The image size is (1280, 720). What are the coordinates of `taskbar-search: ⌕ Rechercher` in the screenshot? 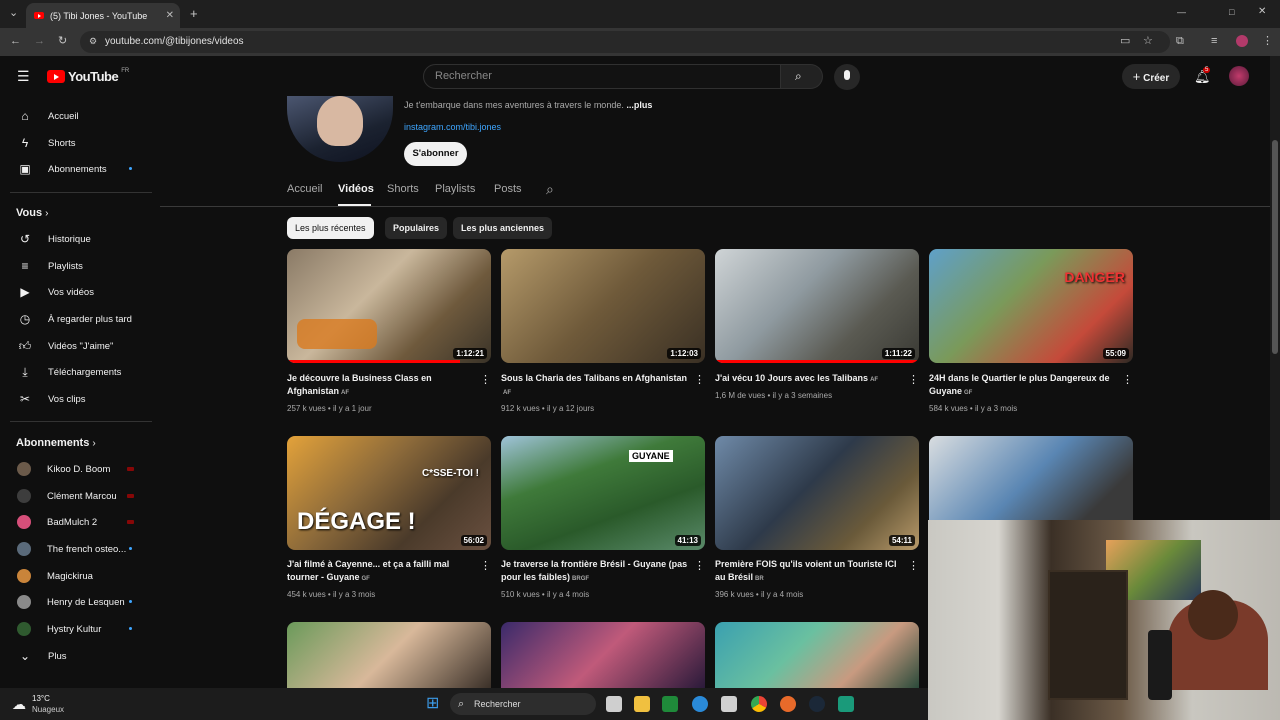 It's located at (523, 704).